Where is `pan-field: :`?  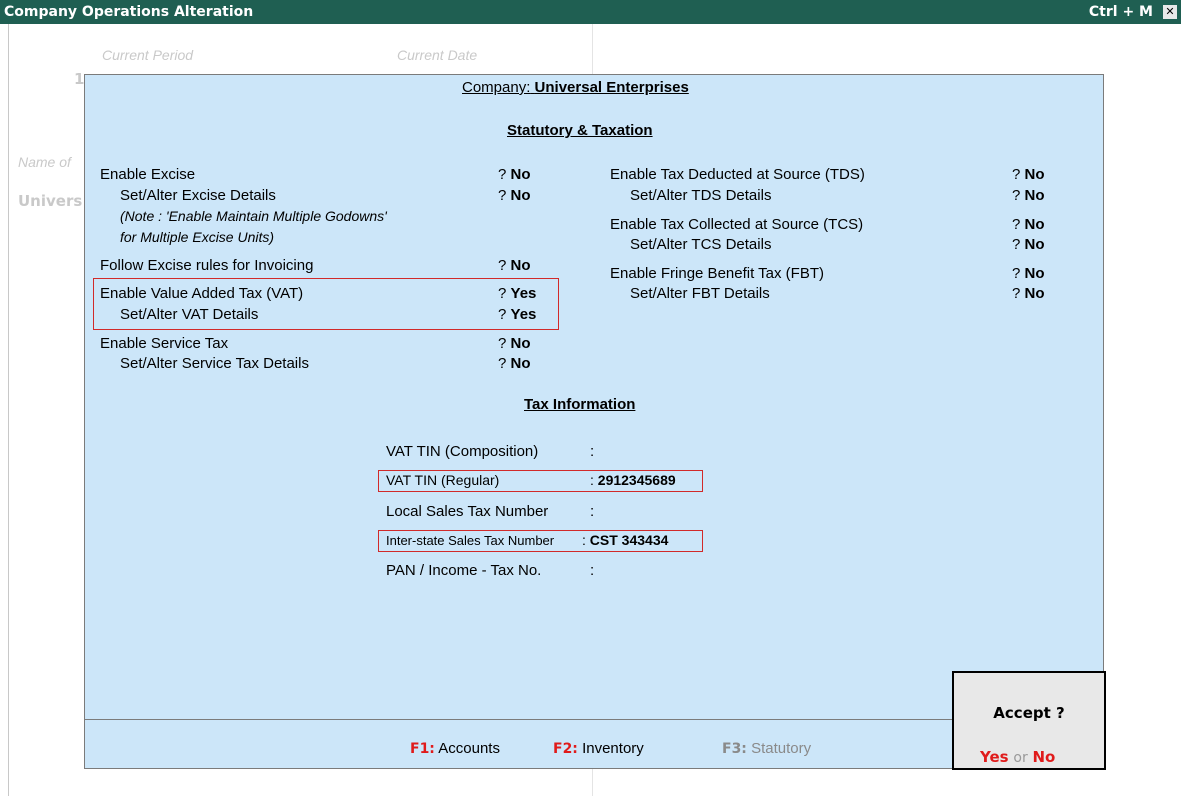
pan-field: : is located at coordinates (592, 570).